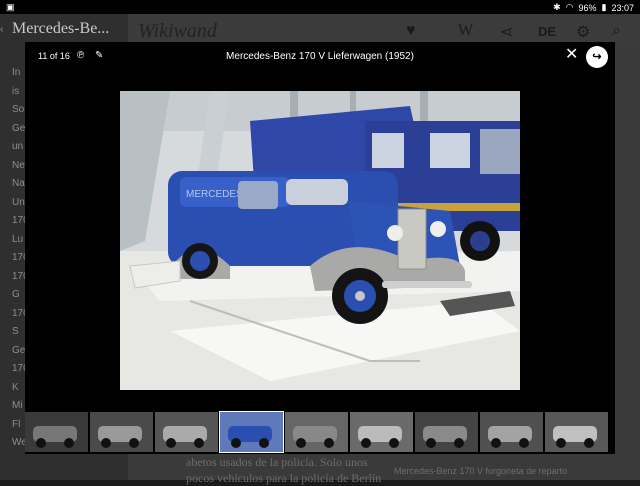  What do you see at coordinates (547, 31) in the screenshot?
I see `language-button: DE` at bounding box center [547, 31].